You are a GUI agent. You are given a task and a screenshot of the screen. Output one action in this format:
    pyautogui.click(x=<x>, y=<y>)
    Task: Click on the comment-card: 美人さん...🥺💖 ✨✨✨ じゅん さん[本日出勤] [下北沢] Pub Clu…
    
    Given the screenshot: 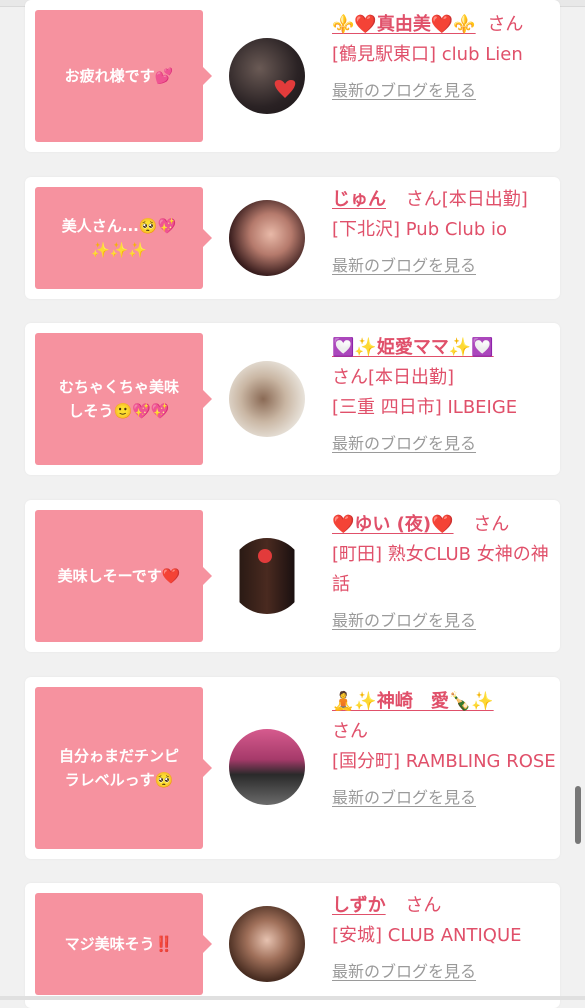 What is the action you would take?
    pyautogui.click(x=292, y=238)
    